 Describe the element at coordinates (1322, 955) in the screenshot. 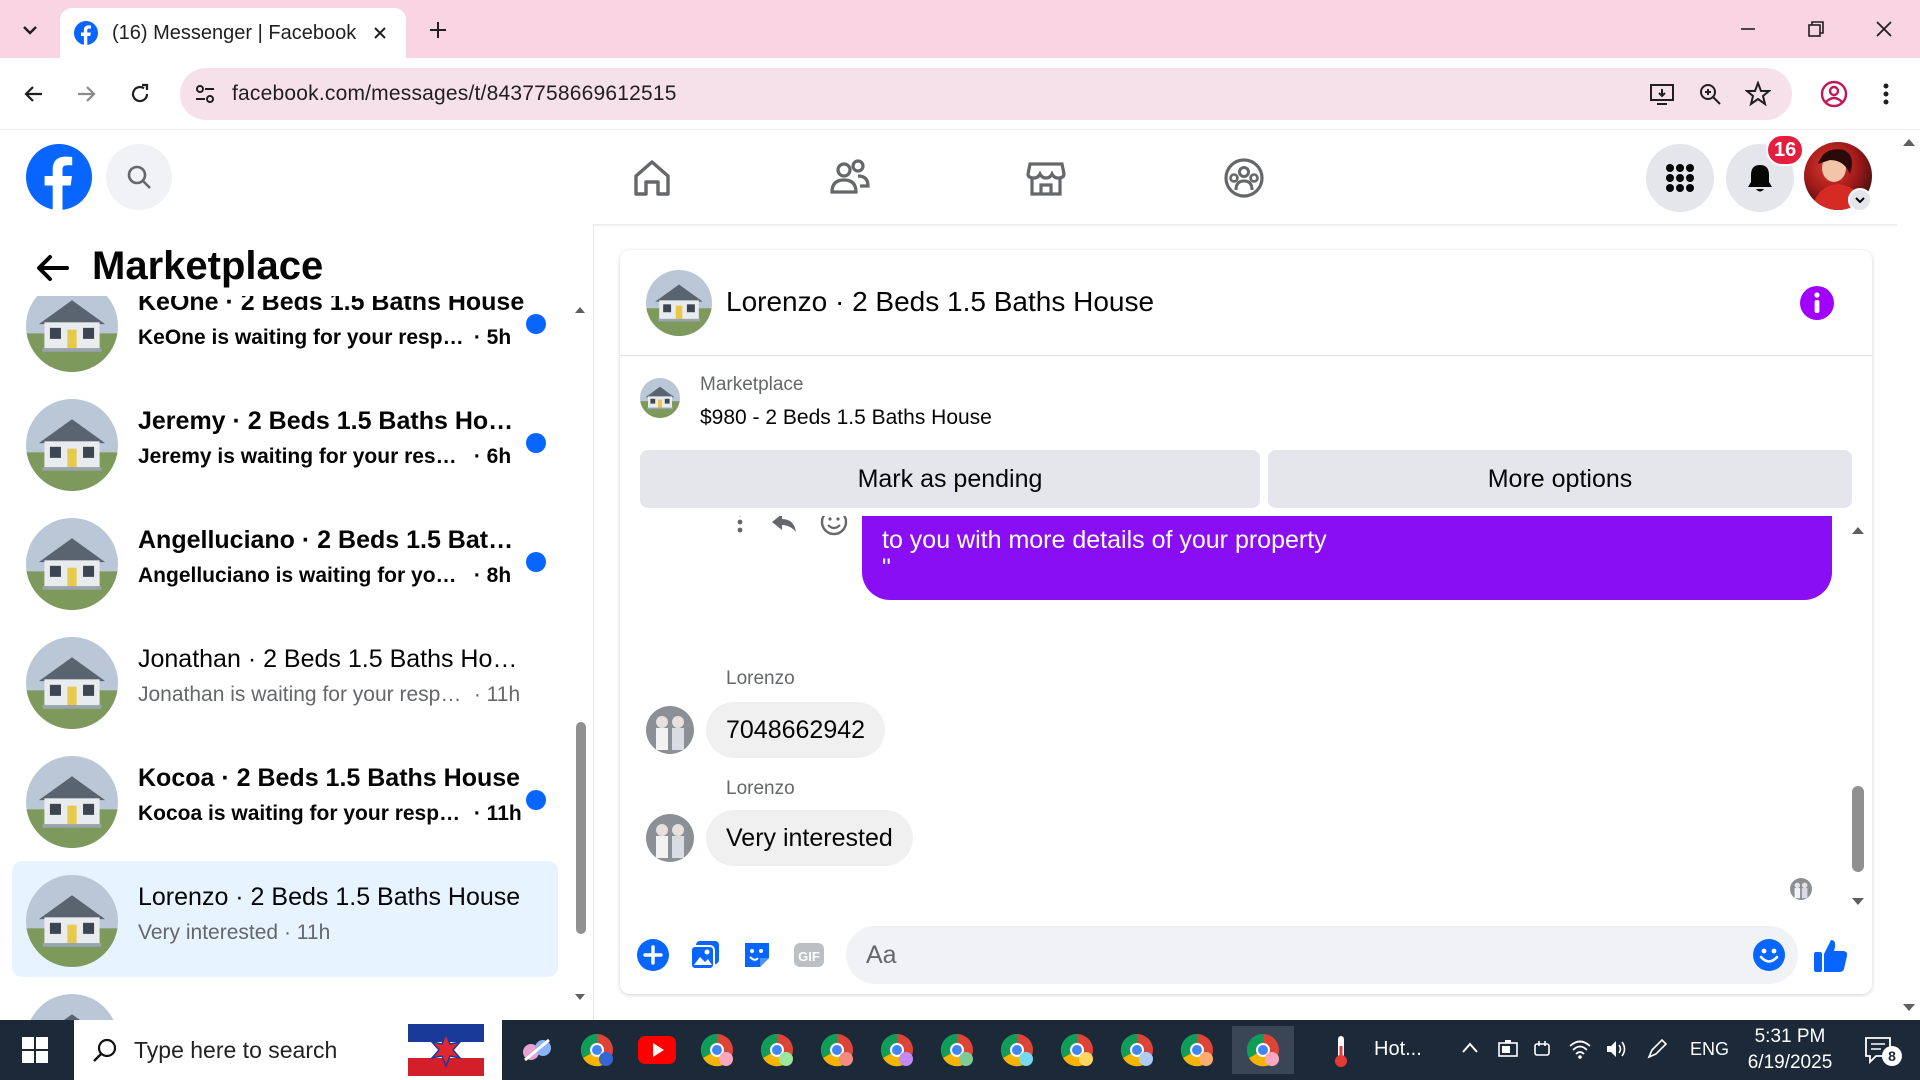

I see `message-input` at that location.